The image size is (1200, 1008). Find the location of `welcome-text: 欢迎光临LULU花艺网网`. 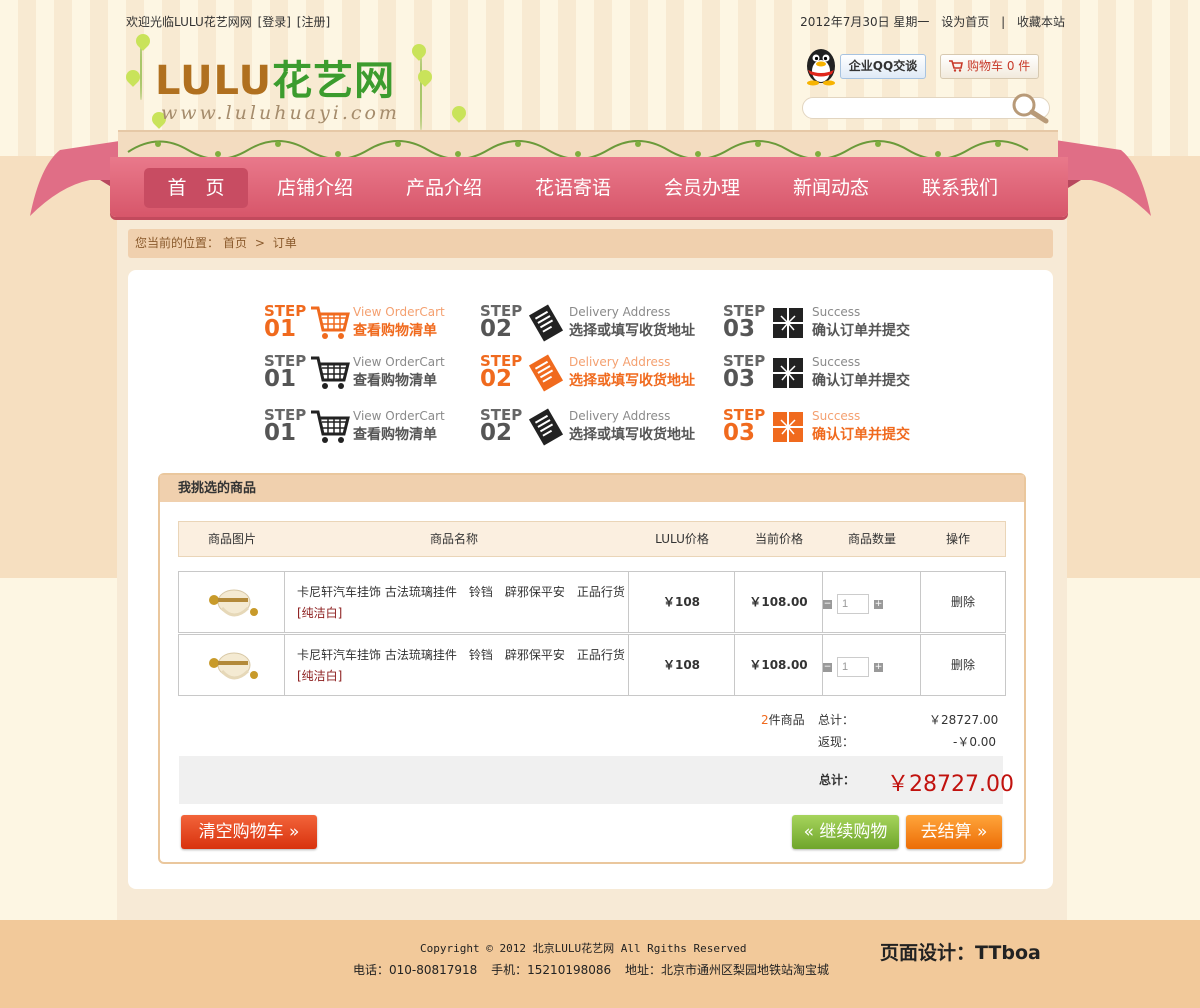

welcome-text: 欢迎光临LULU花艺网网 is located at coordinates (189, 22).